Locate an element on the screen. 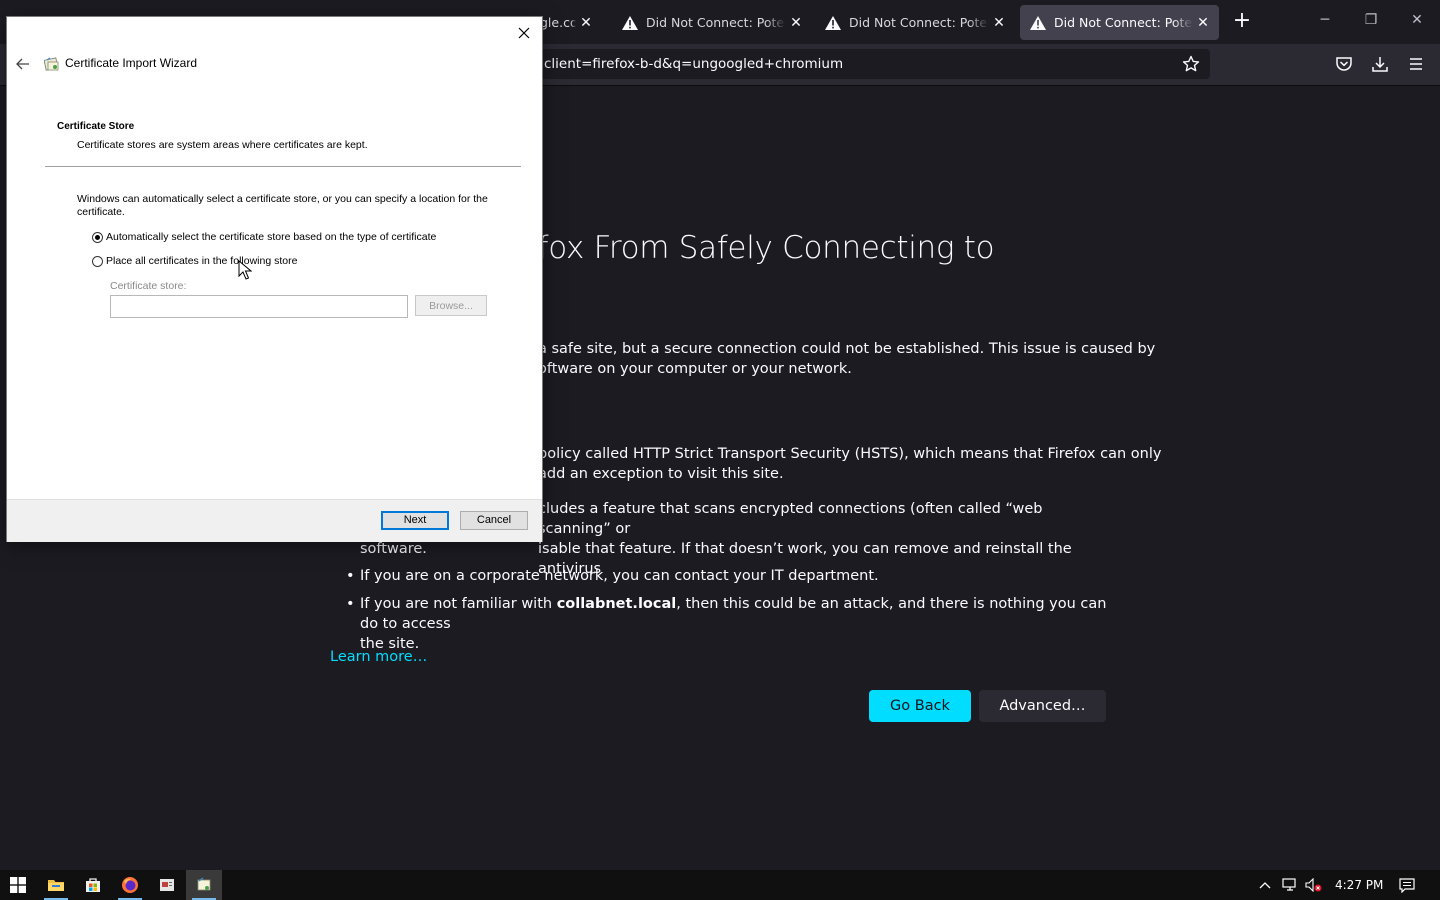  close-icon is located at coordinates (524, 33).